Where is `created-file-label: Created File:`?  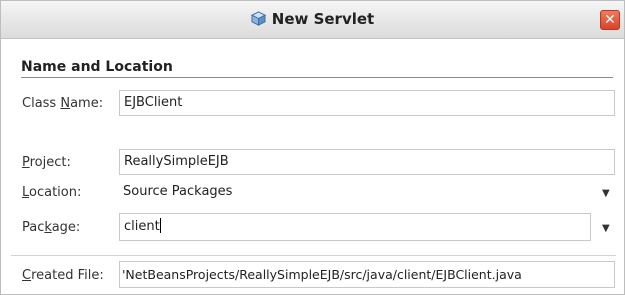
created-file-label: Created File: is located at coordinates (63, 275).